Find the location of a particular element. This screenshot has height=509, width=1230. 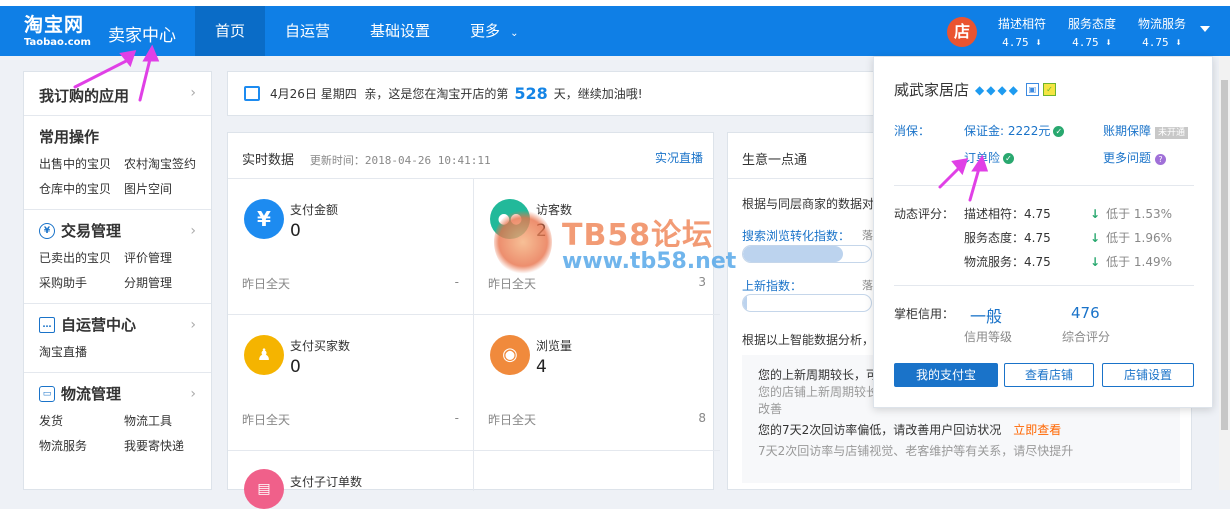

sidebar-link: 评价管理 is located at coordinates (166, 257).